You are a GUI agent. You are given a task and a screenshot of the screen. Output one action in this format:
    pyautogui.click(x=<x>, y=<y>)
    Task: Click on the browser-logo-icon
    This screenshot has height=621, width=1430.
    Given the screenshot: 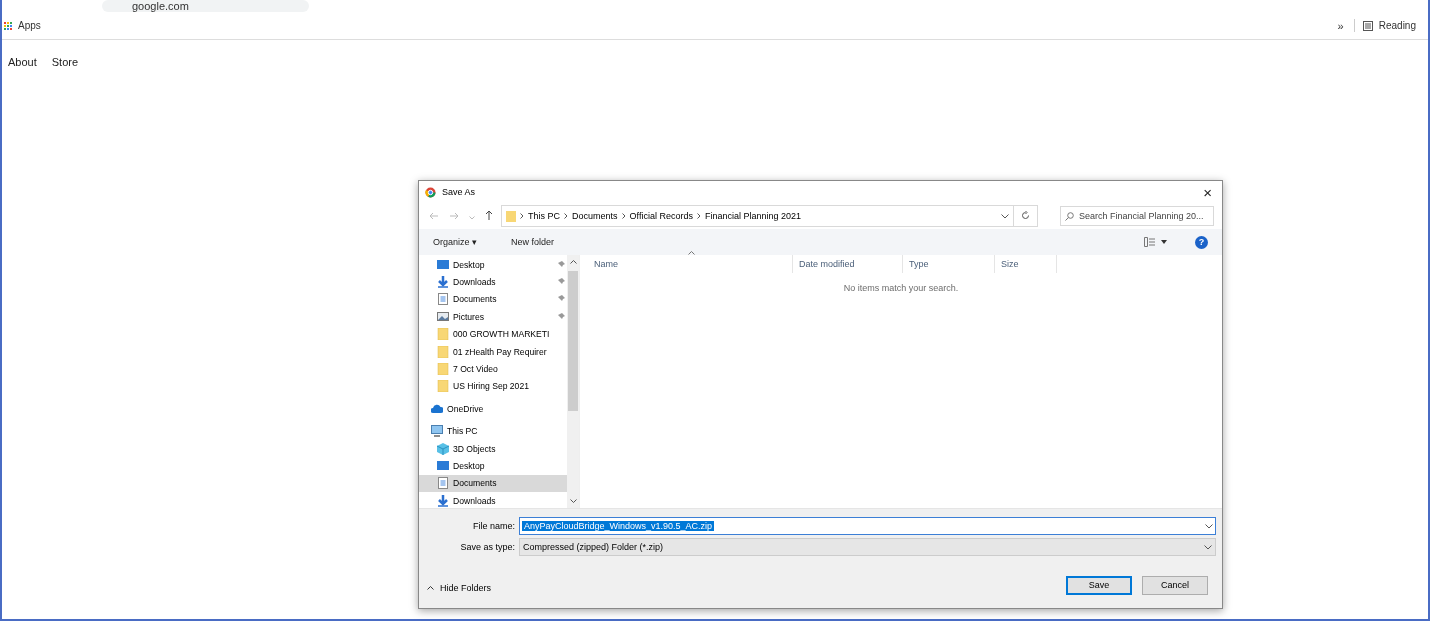 What is the action you would take?
    pyautogui.click(x=430, y=192)
    